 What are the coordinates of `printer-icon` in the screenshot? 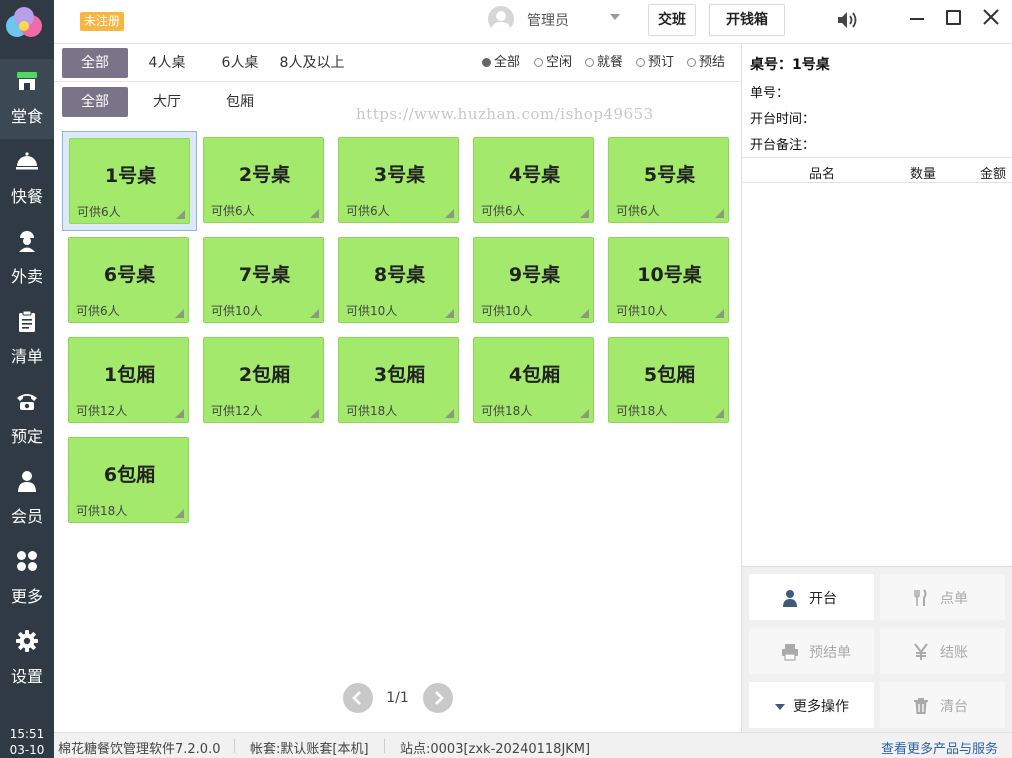 It's located at (790, 652).